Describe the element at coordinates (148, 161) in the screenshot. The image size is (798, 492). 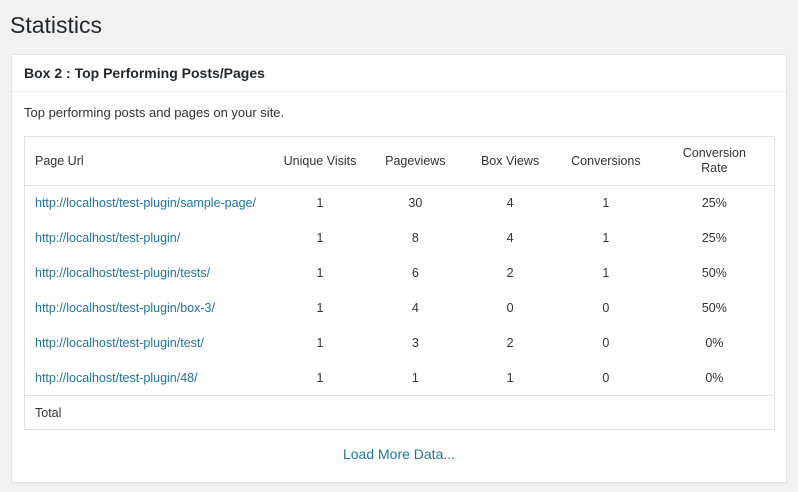
I see `col-page-url: Page Url` at that location.